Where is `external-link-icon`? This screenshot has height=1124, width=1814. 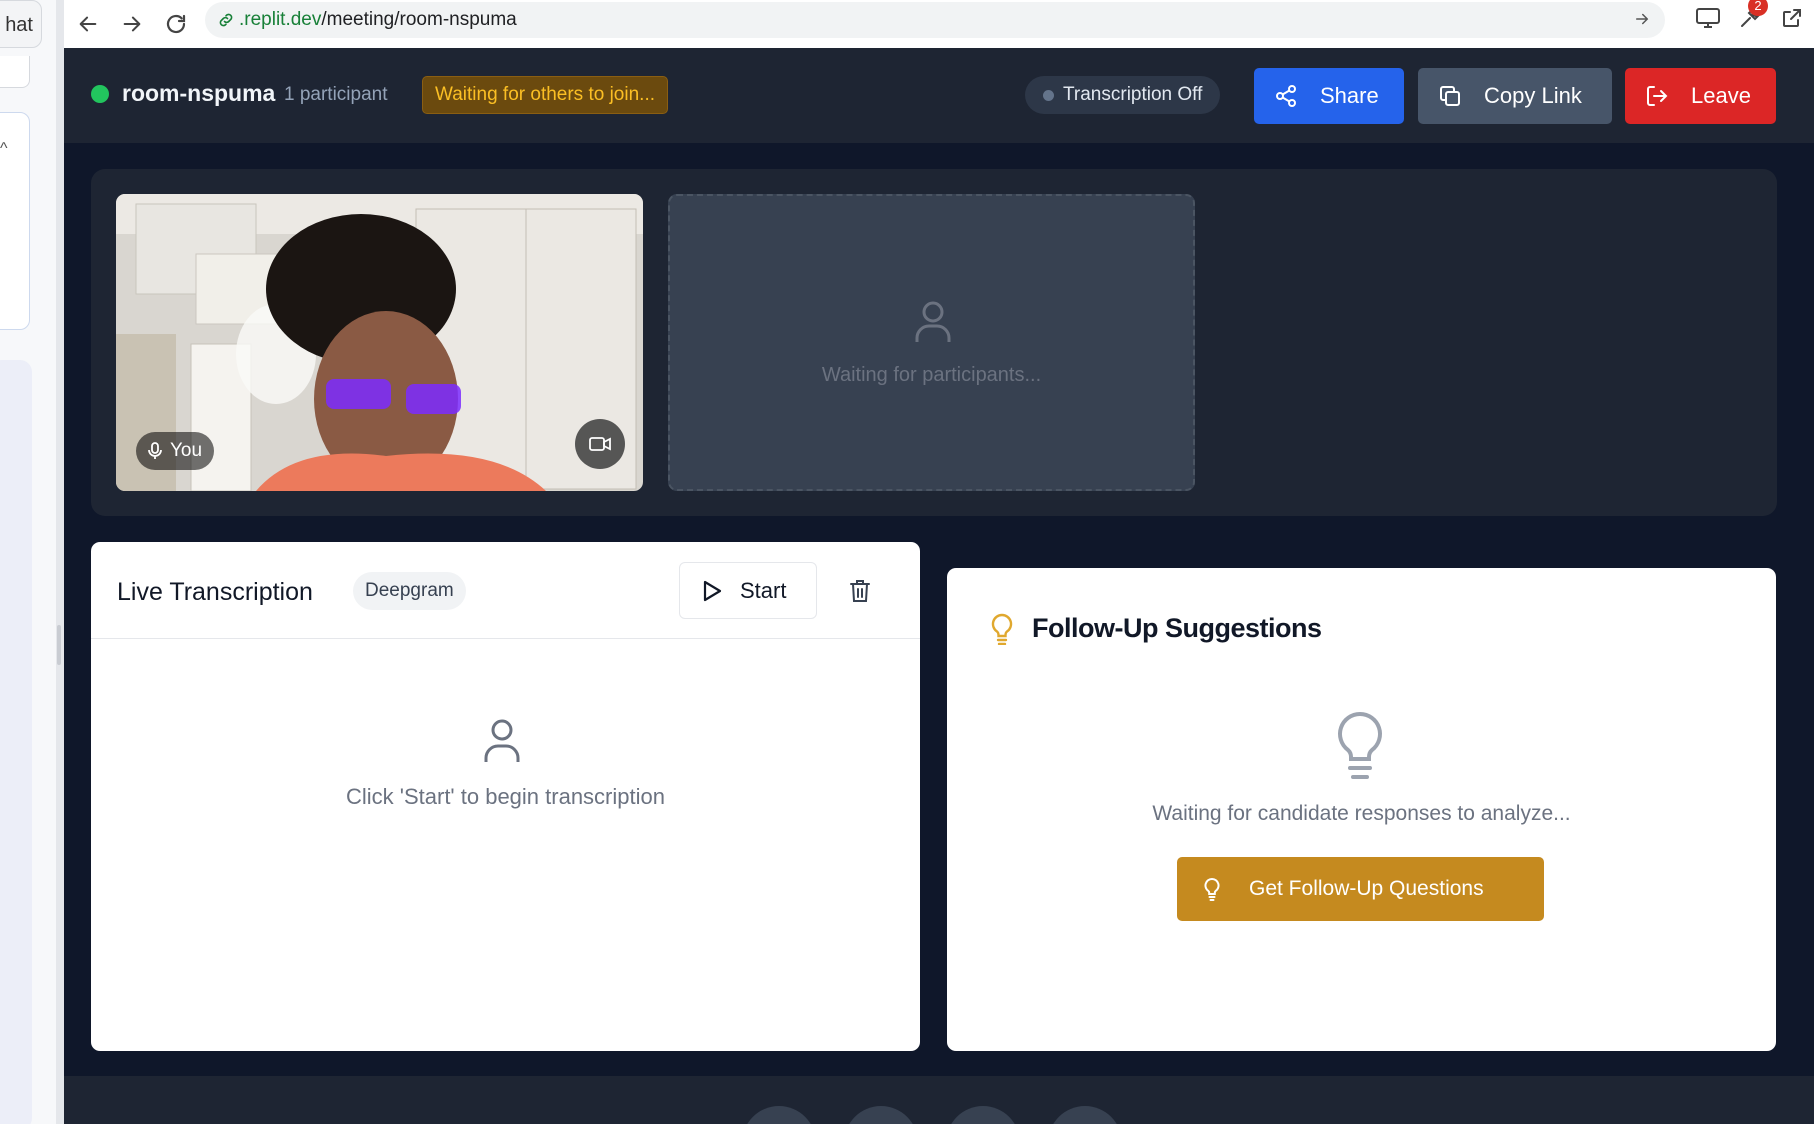 external-link-icon is located at coordinates (1792, 18).